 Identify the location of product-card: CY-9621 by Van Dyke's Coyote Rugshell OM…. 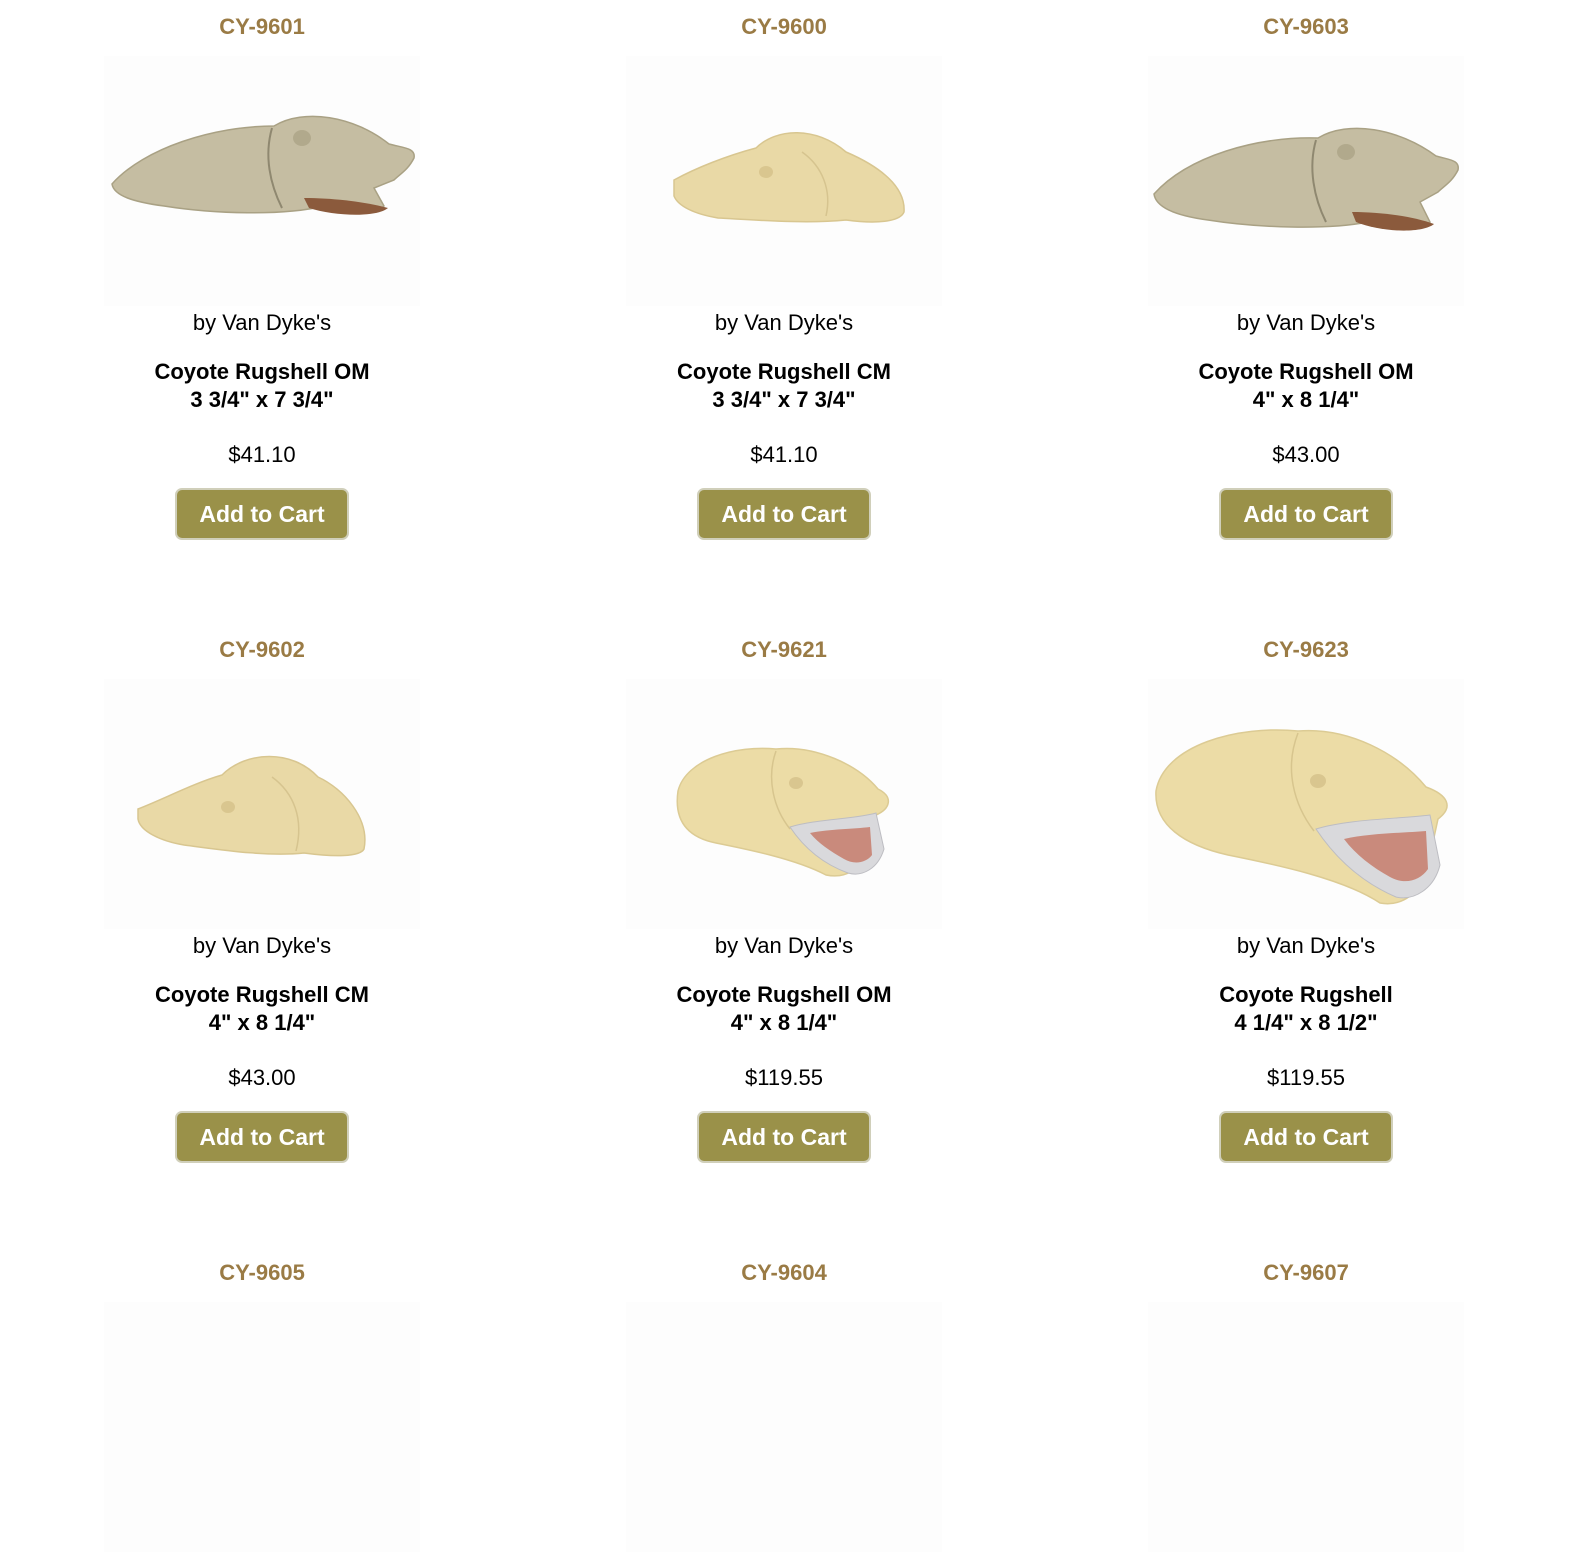
(784, 893).